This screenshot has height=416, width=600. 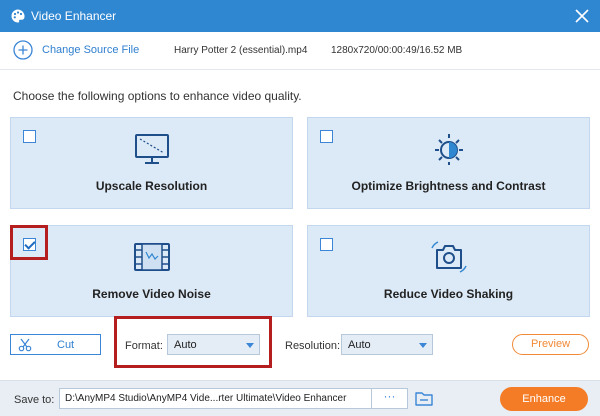 What do you see at coordinates (300, 16) in the screenshot?
I see `title-bar: Video Enhancer` at bounding box center [300, 16].